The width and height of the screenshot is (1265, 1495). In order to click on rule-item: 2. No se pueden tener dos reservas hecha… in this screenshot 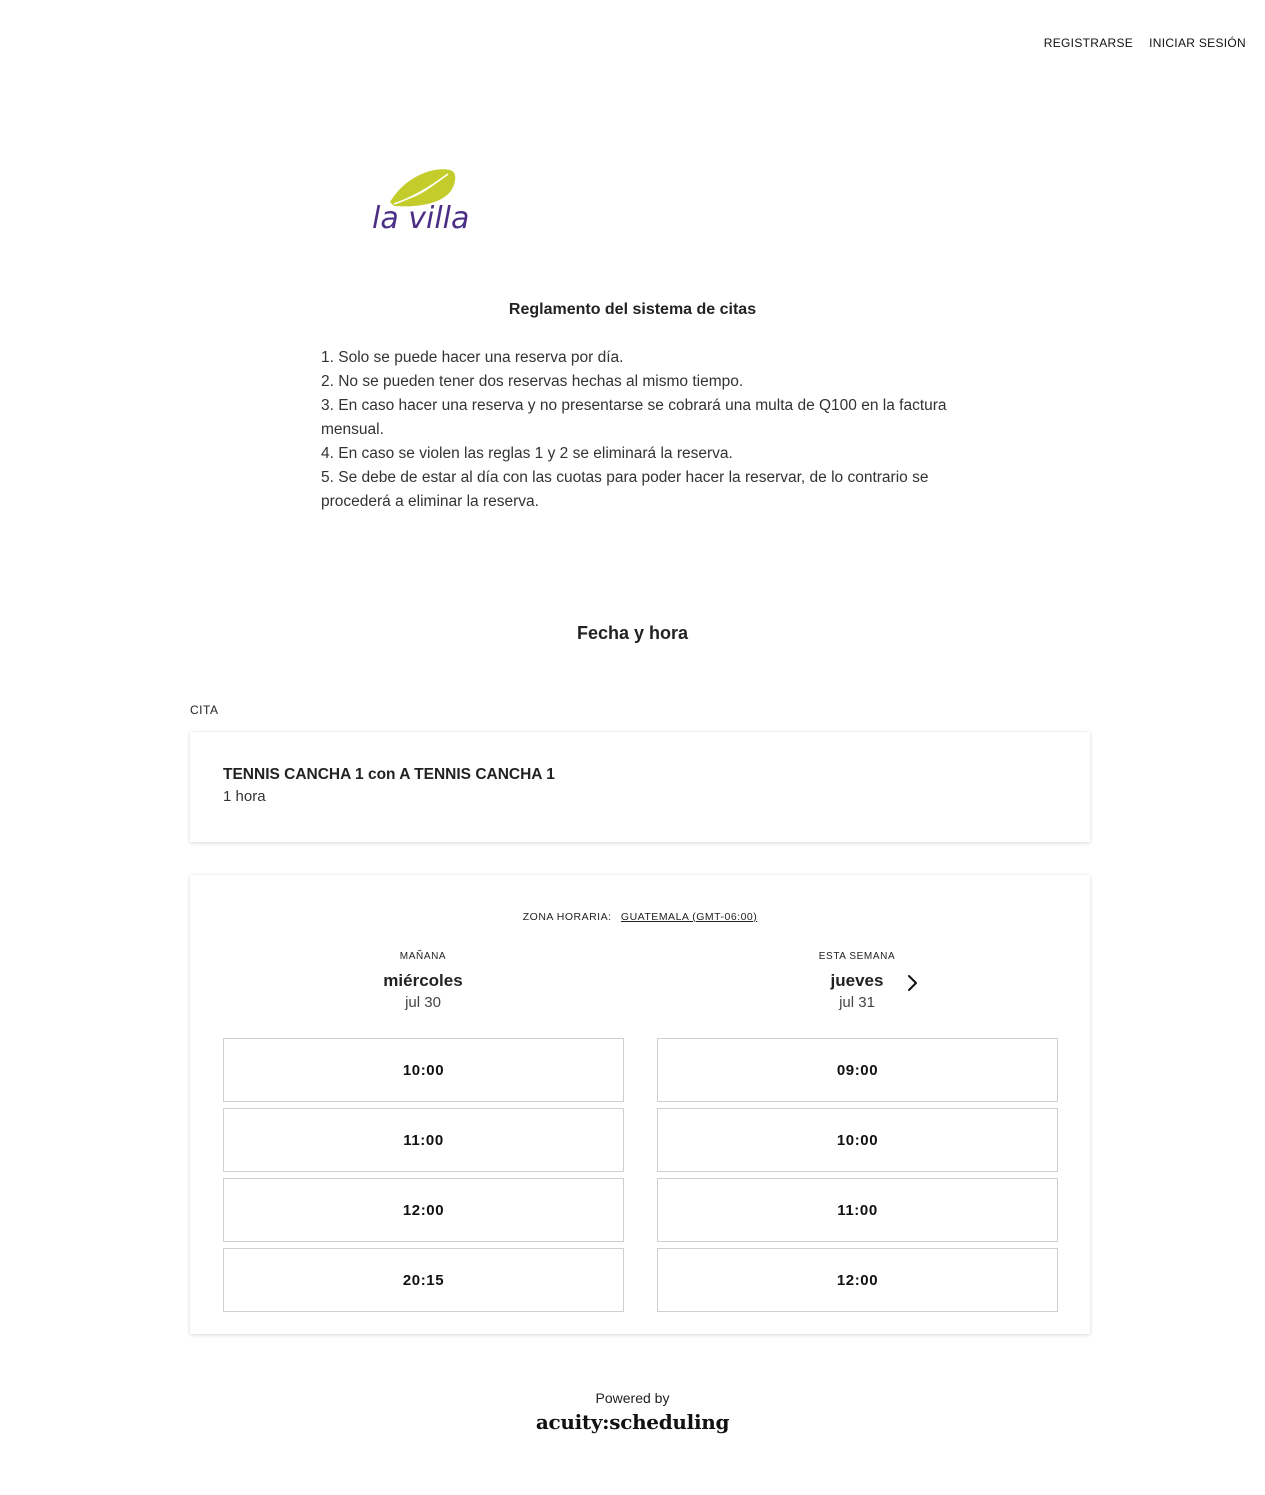, I will do `click(532, 381)`.